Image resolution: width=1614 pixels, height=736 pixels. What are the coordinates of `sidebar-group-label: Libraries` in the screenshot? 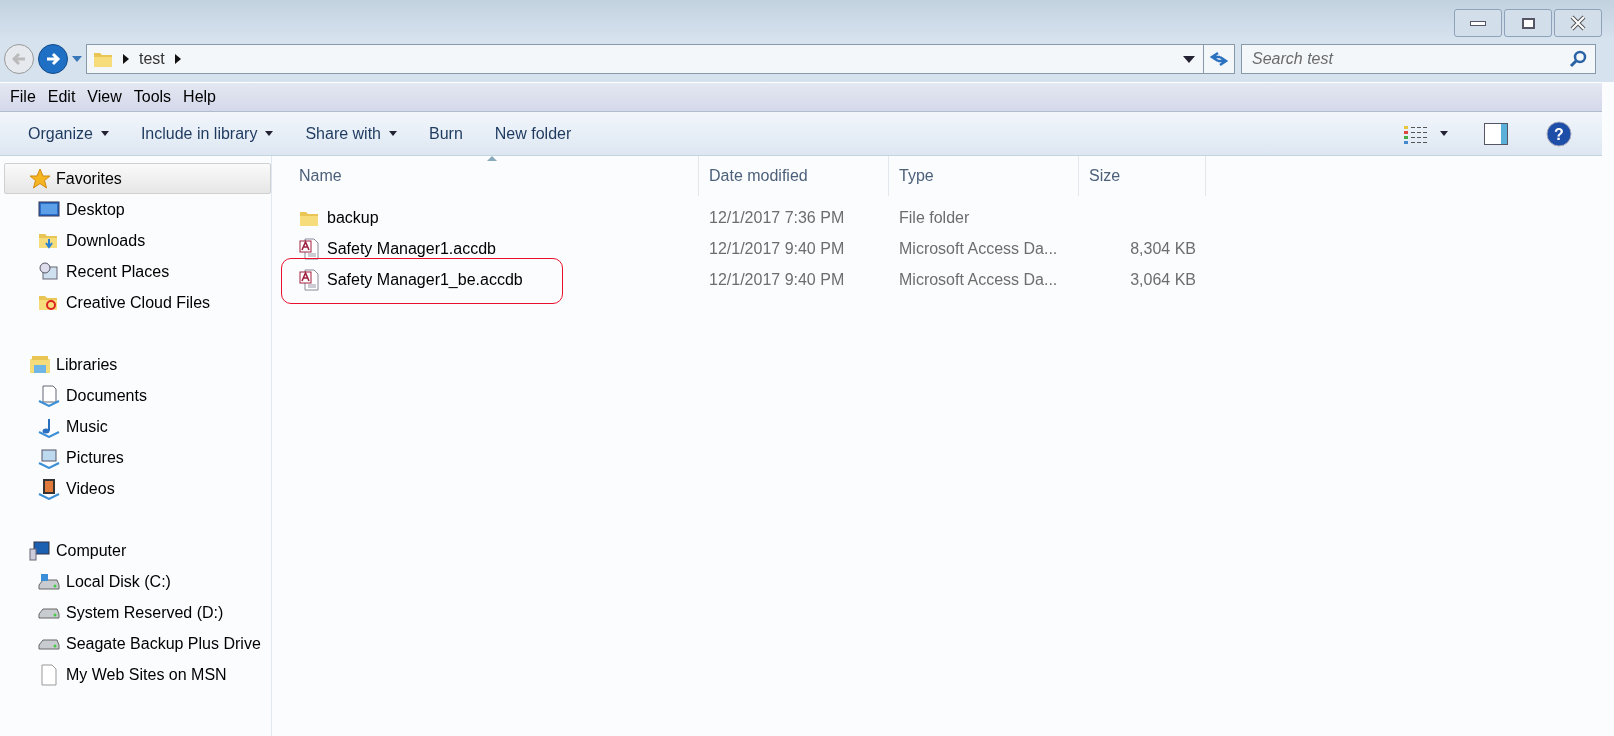 It's located at (87, 364).